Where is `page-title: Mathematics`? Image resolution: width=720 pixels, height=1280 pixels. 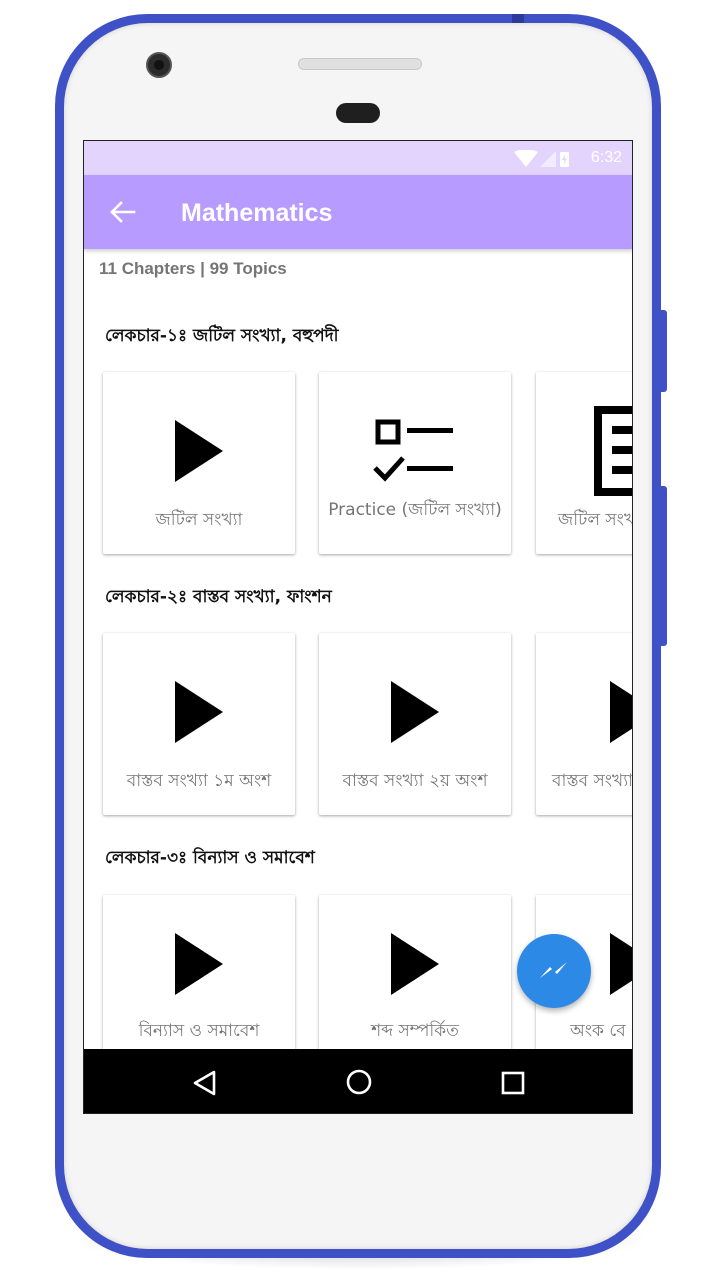 page-title: Mathematics is located at coordinates (257, 213).